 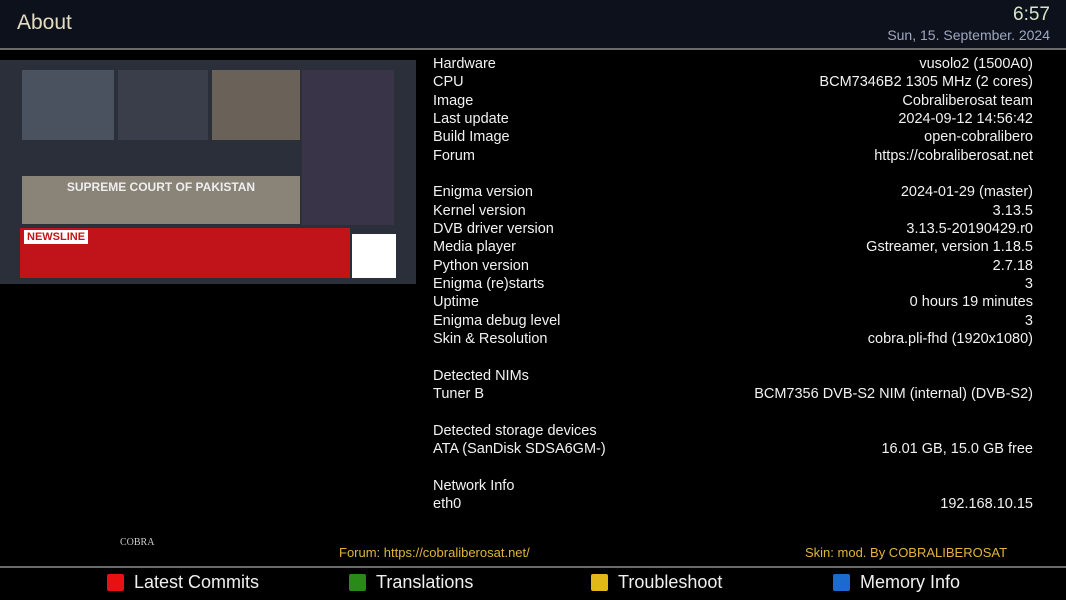 What do you see at coordinates (733, 321) in the screenshot?
I see `info-row: Enigma debug level 3` at bounding box center [733, 321].